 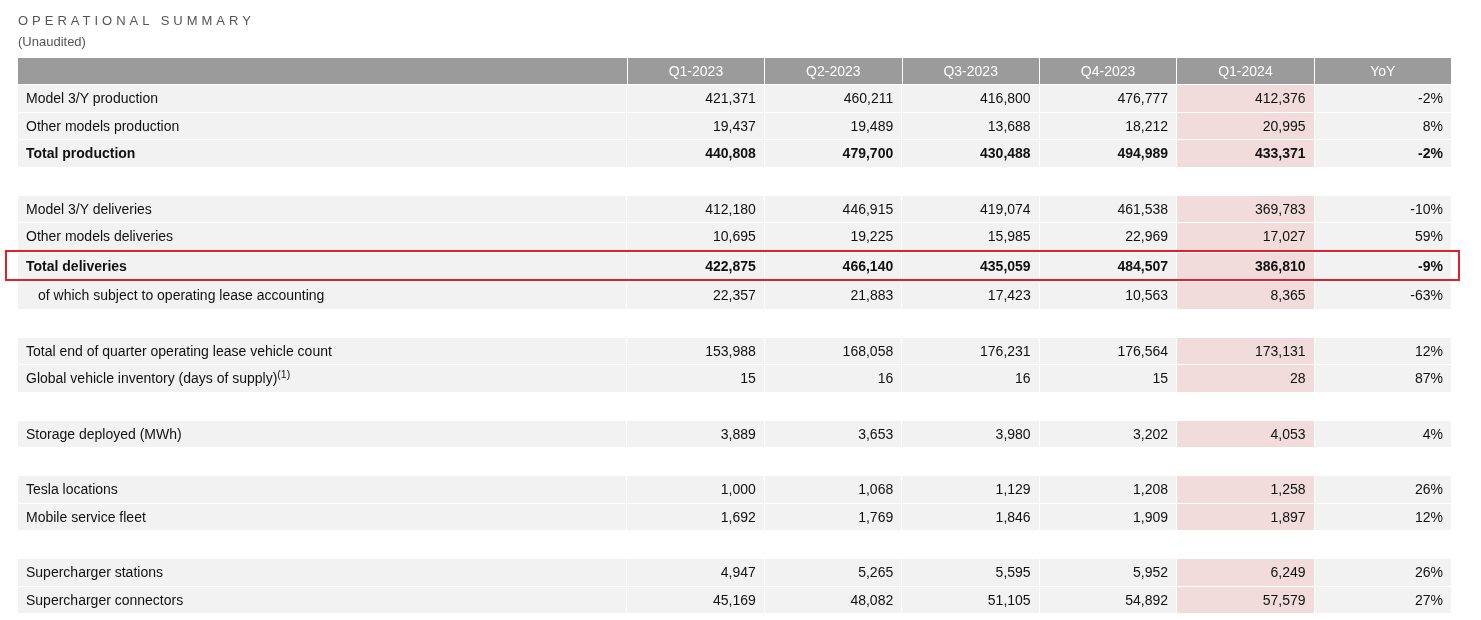 What do you see at coordinates (695, 71) in the screenshot?
I see `column-header: Q1-2023` at bounding box center [695, 71].